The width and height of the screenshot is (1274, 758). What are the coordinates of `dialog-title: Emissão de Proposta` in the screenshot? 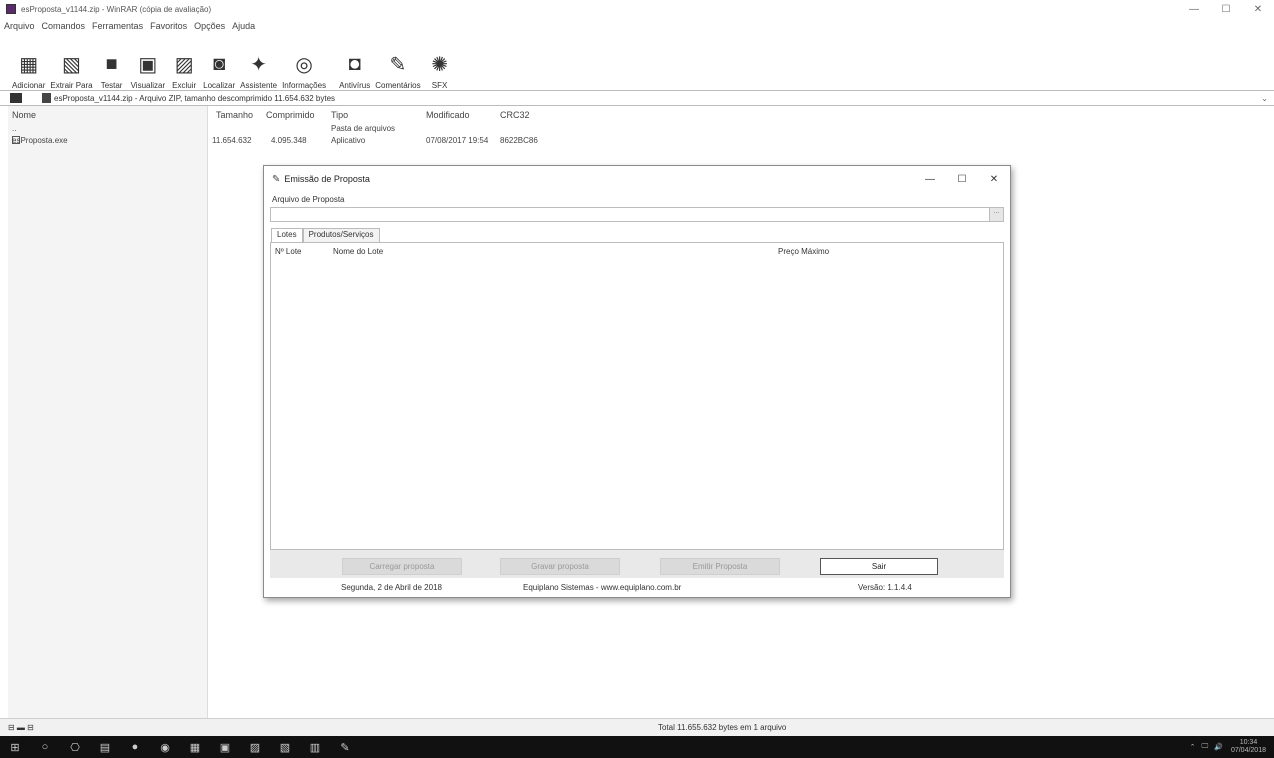 It's located at (327, 179).